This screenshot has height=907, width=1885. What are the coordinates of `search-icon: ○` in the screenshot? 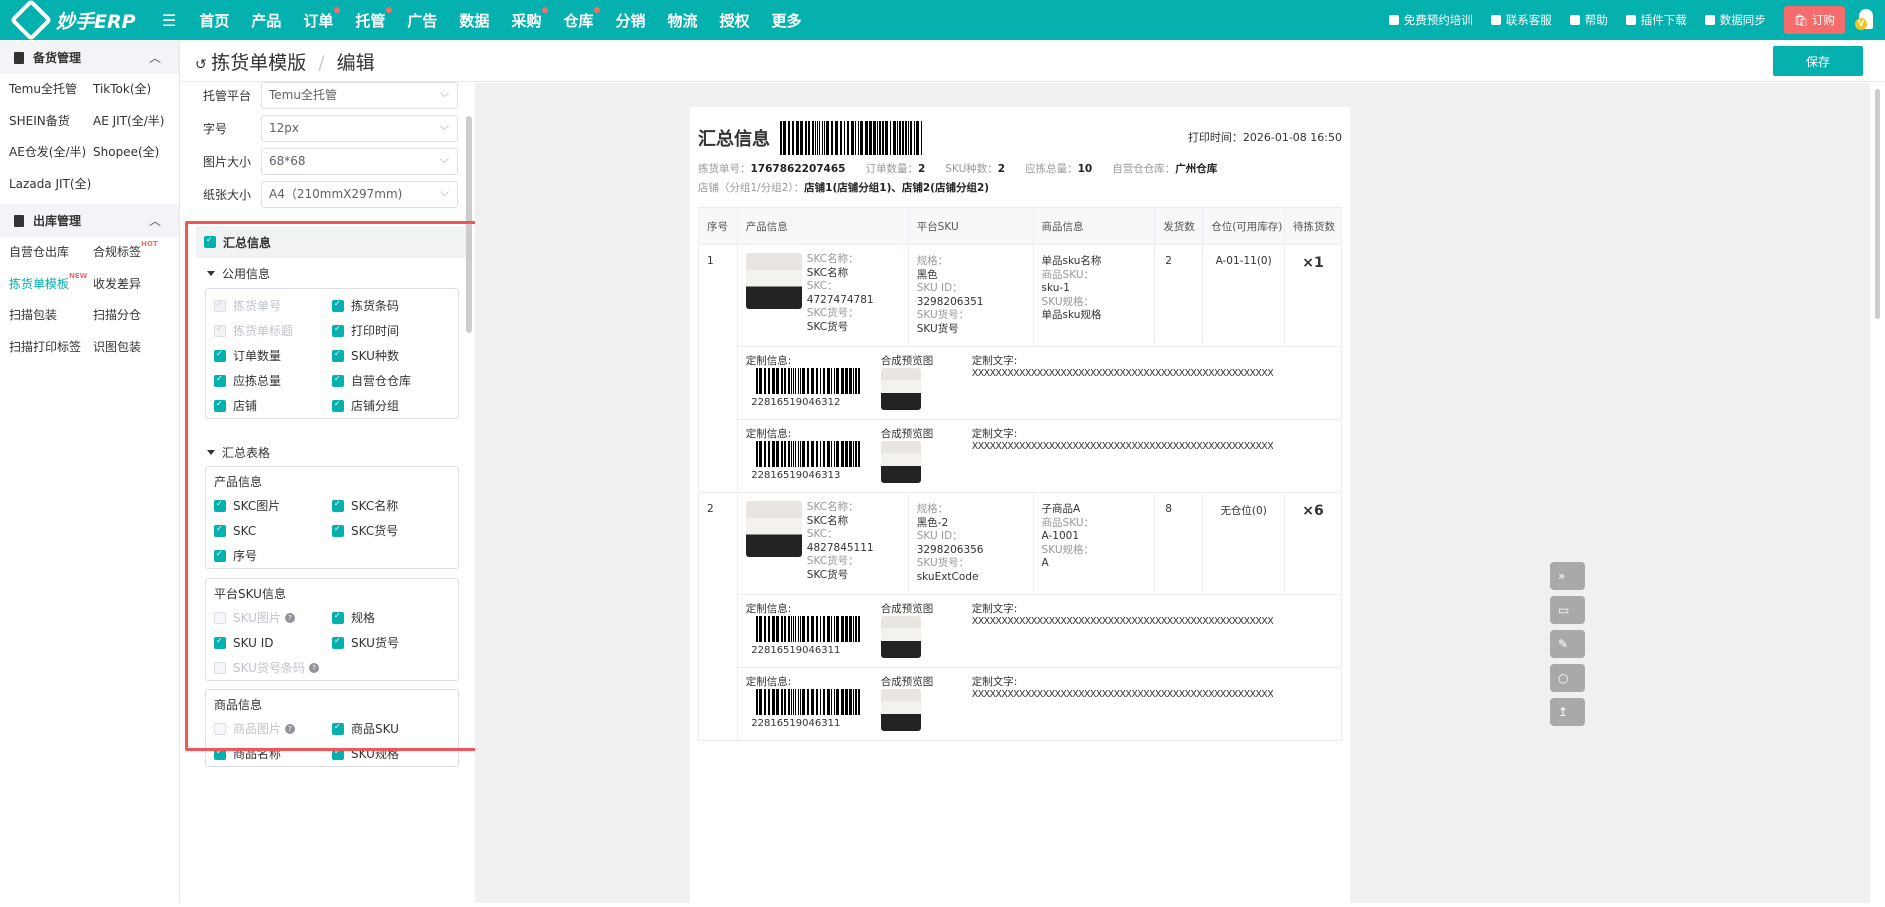 It's located at (1567, 678).